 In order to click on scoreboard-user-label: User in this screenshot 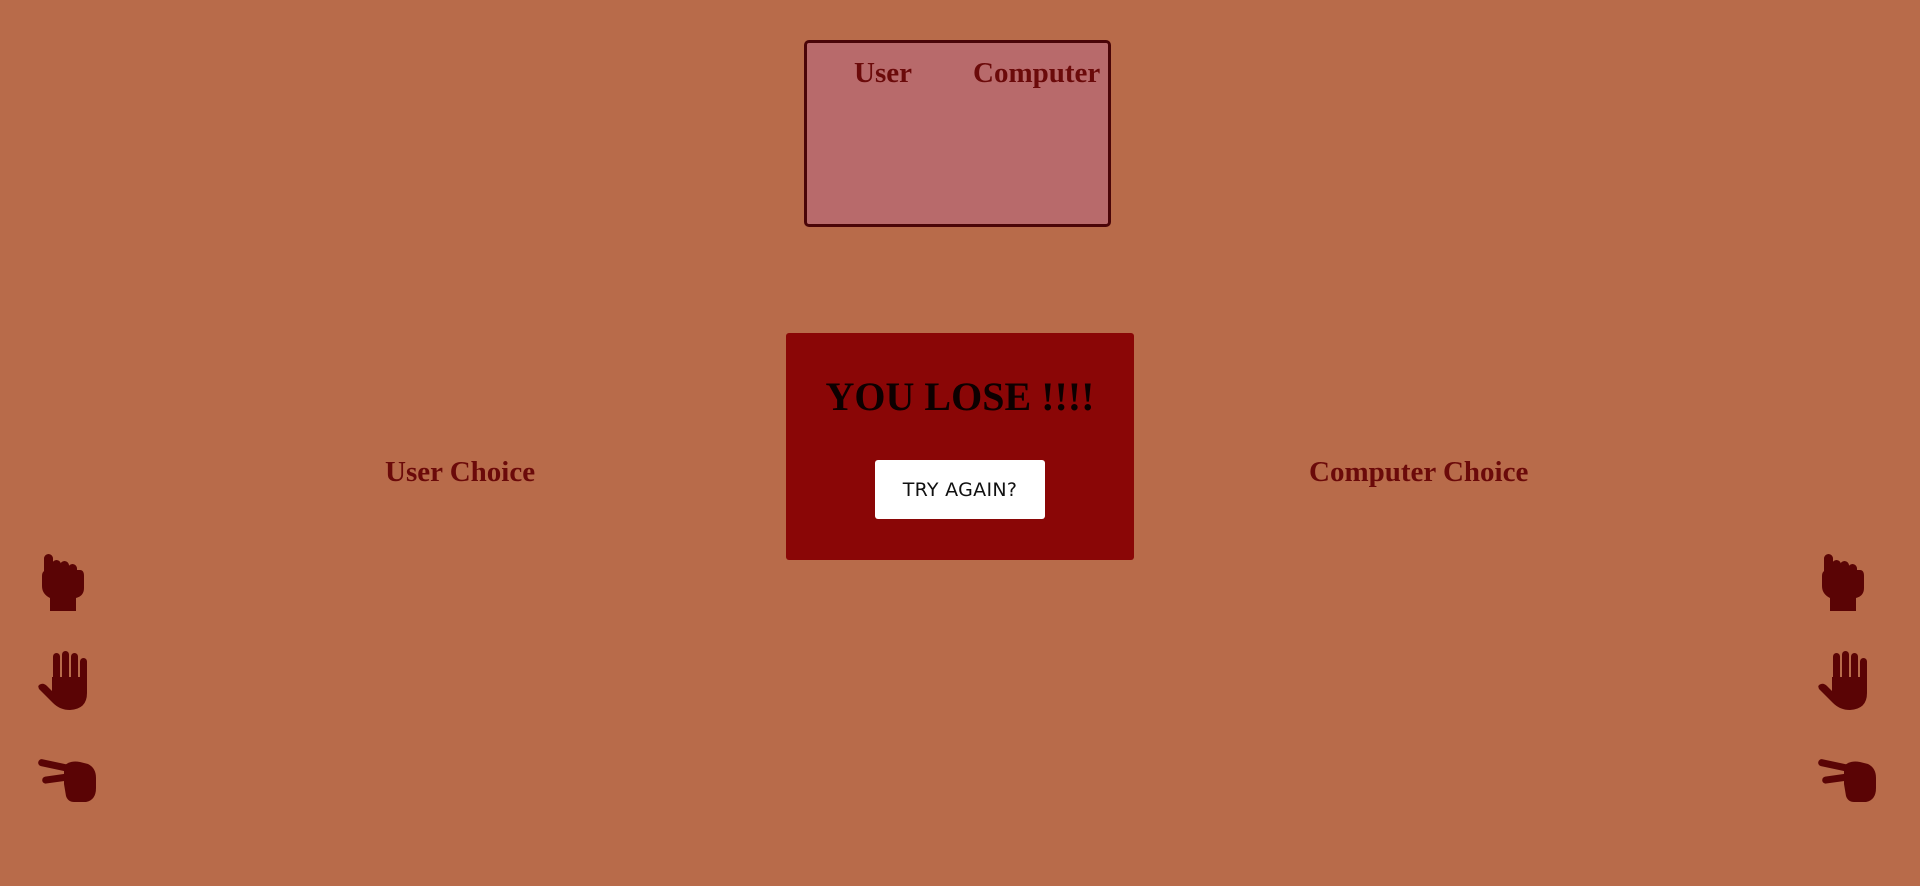, I will do `click(883, 73)`.